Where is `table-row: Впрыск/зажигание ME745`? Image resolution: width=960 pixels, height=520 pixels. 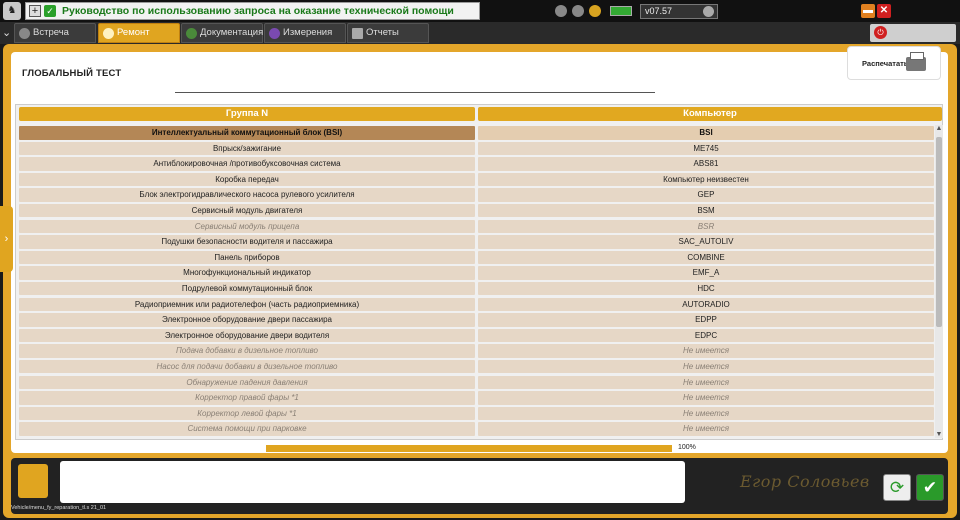
table-row: Впрыск/зажигание ME745 is located at coordinates (475, 149).